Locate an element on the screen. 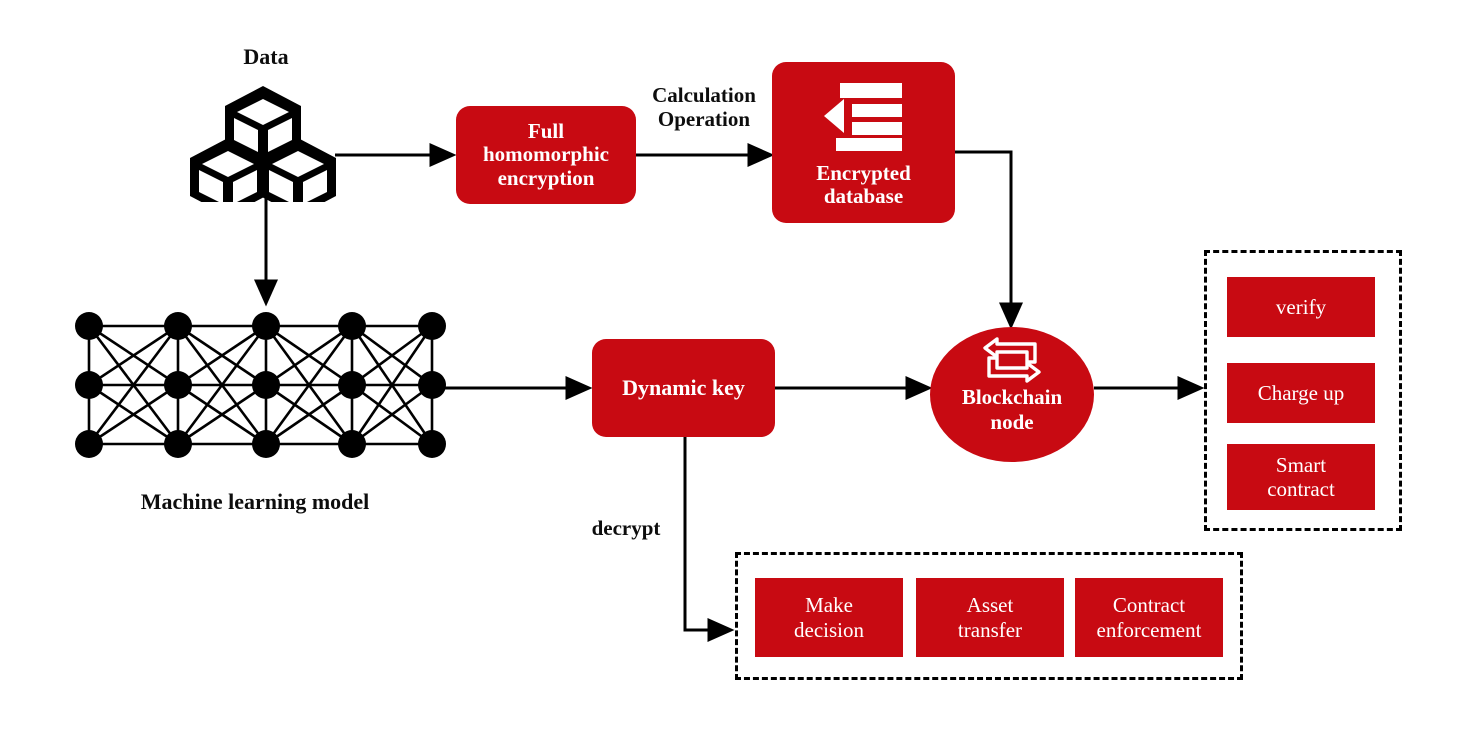 The height and width of the screenshot is (737, 1459). blockchain-node: Blockchain node is located at coordinates (1012, 394).